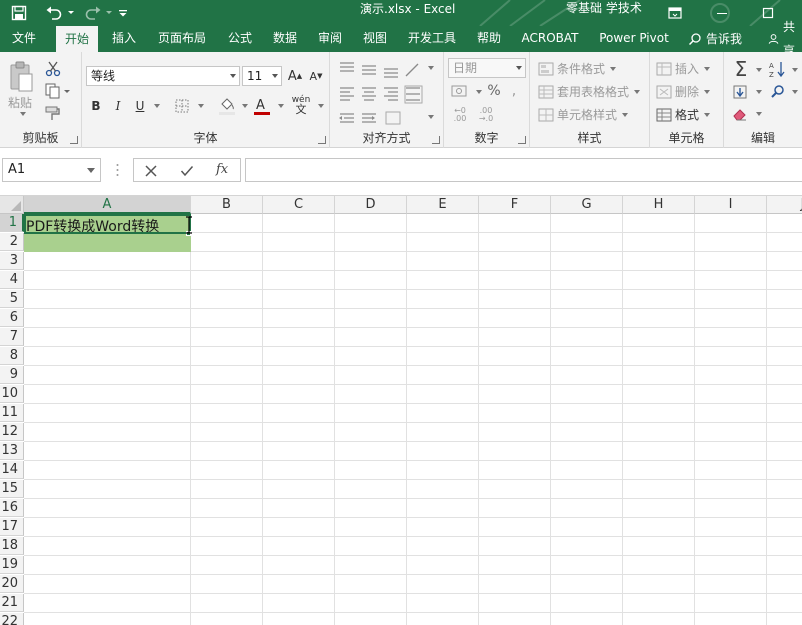 The height and width of the screenshot is (625, 802). Describe the element at coordinates (785, 39) in the screenshot. I see `share-button: 共享` at that location.